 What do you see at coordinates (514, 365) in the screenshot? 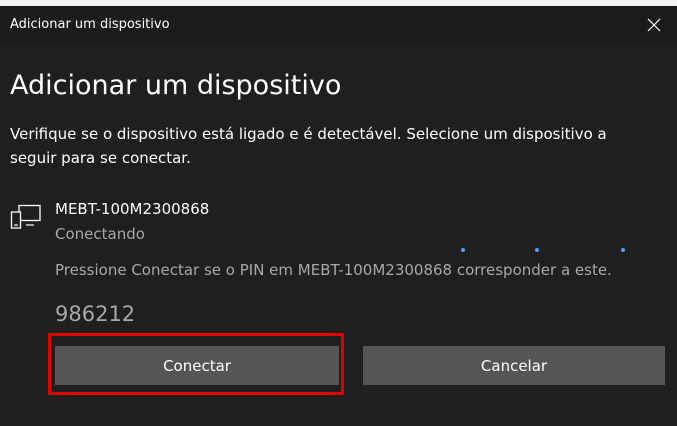
I see `cancel-button: Cancelar` at bounding box center [514, 365].